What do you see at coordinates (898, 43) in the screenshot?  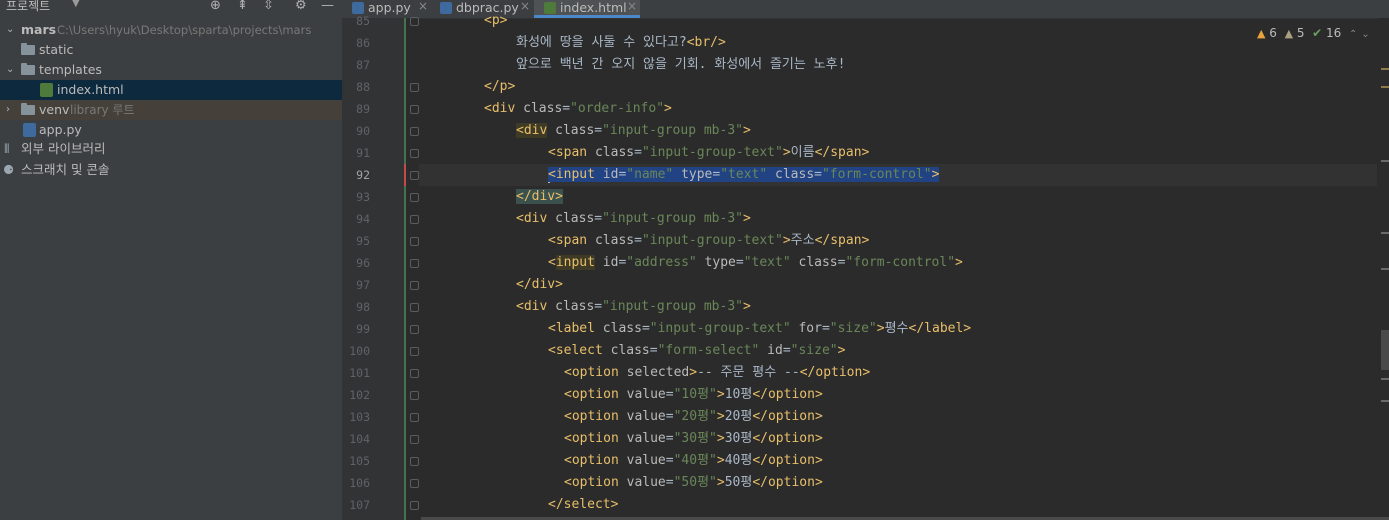 I see `code-line: 화성에 땅을 사둘 수 있다고?<br/>` at bounding box center [898, 43].